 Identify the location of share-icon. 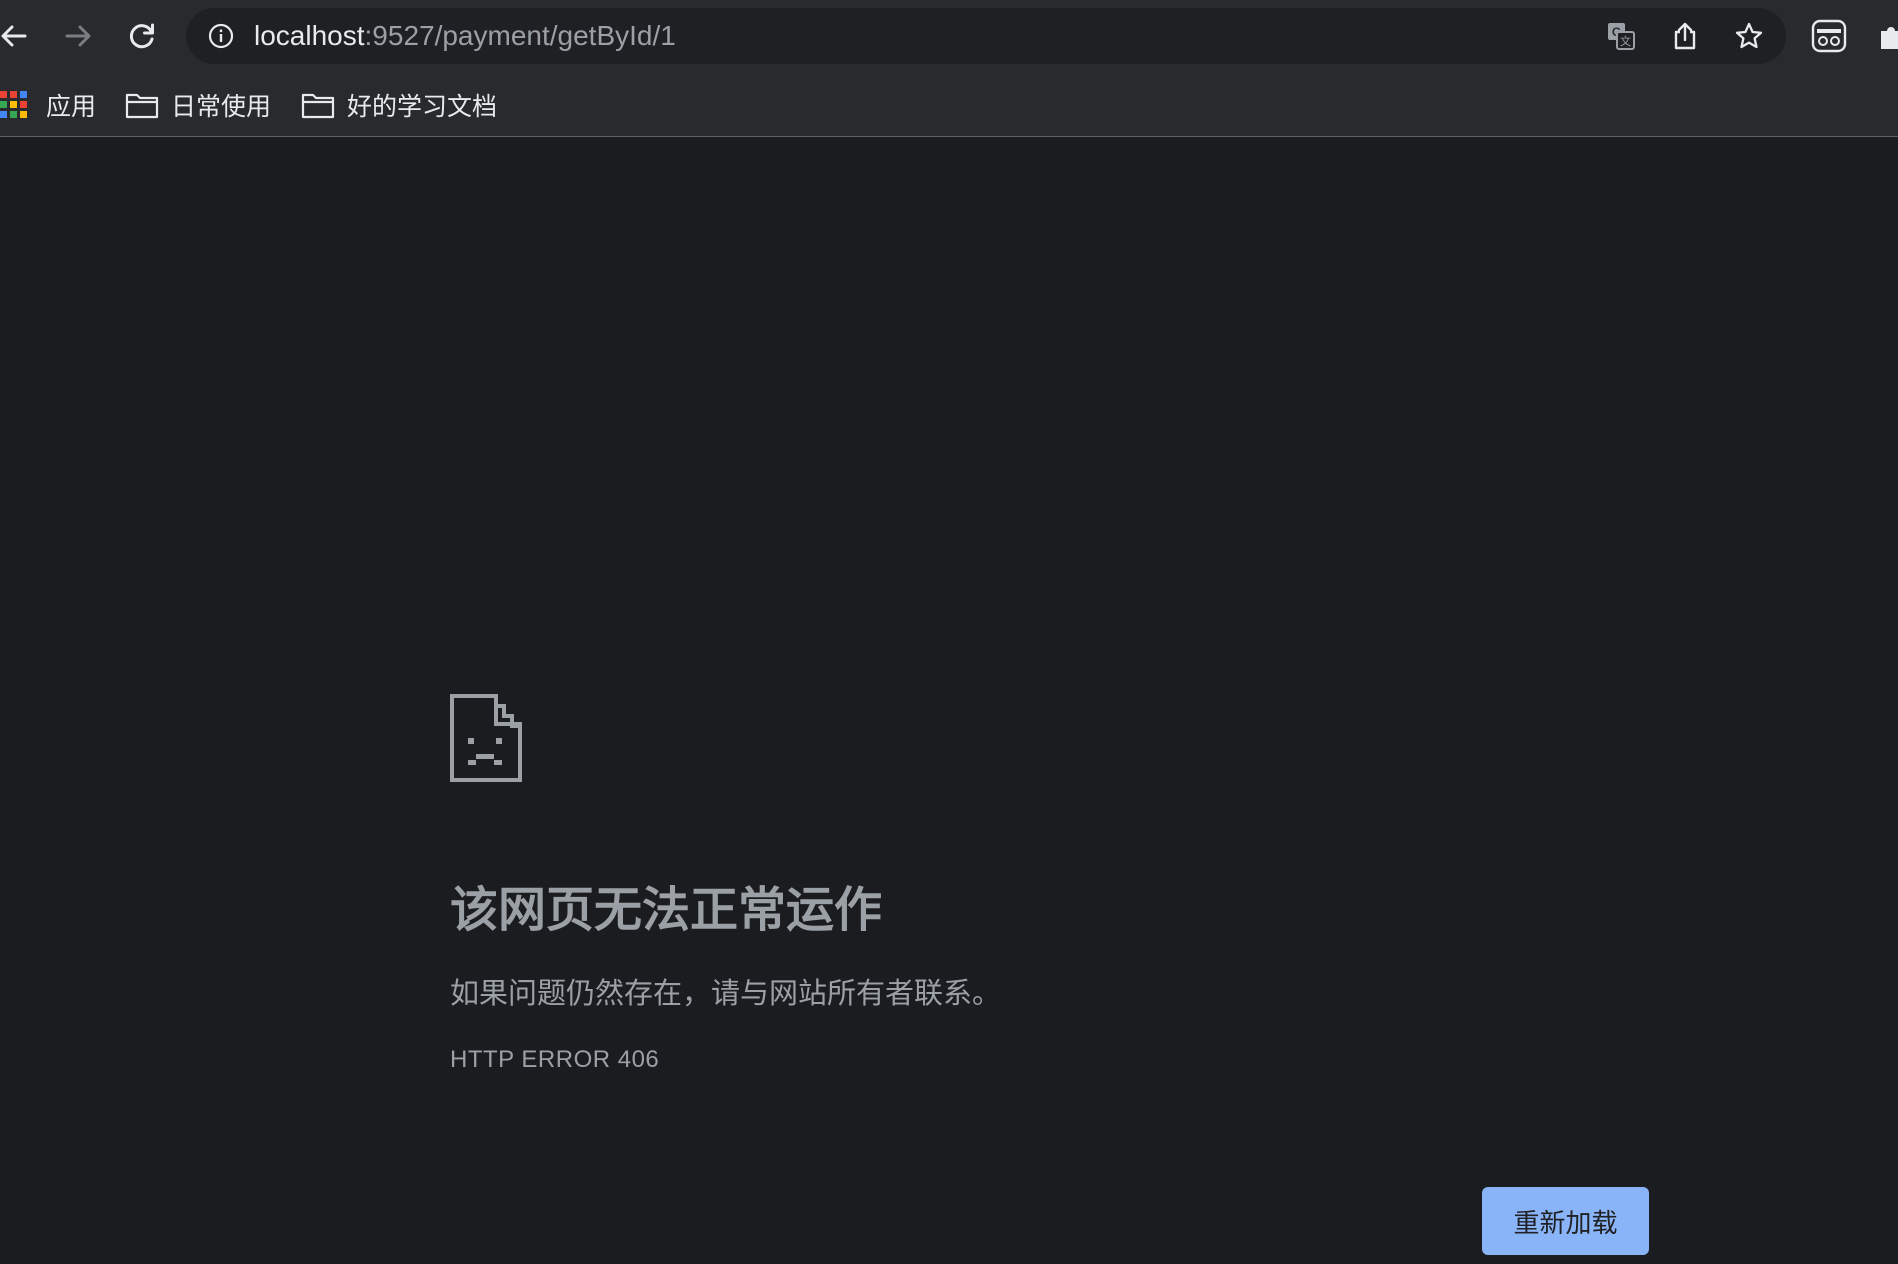
(1685, 36).